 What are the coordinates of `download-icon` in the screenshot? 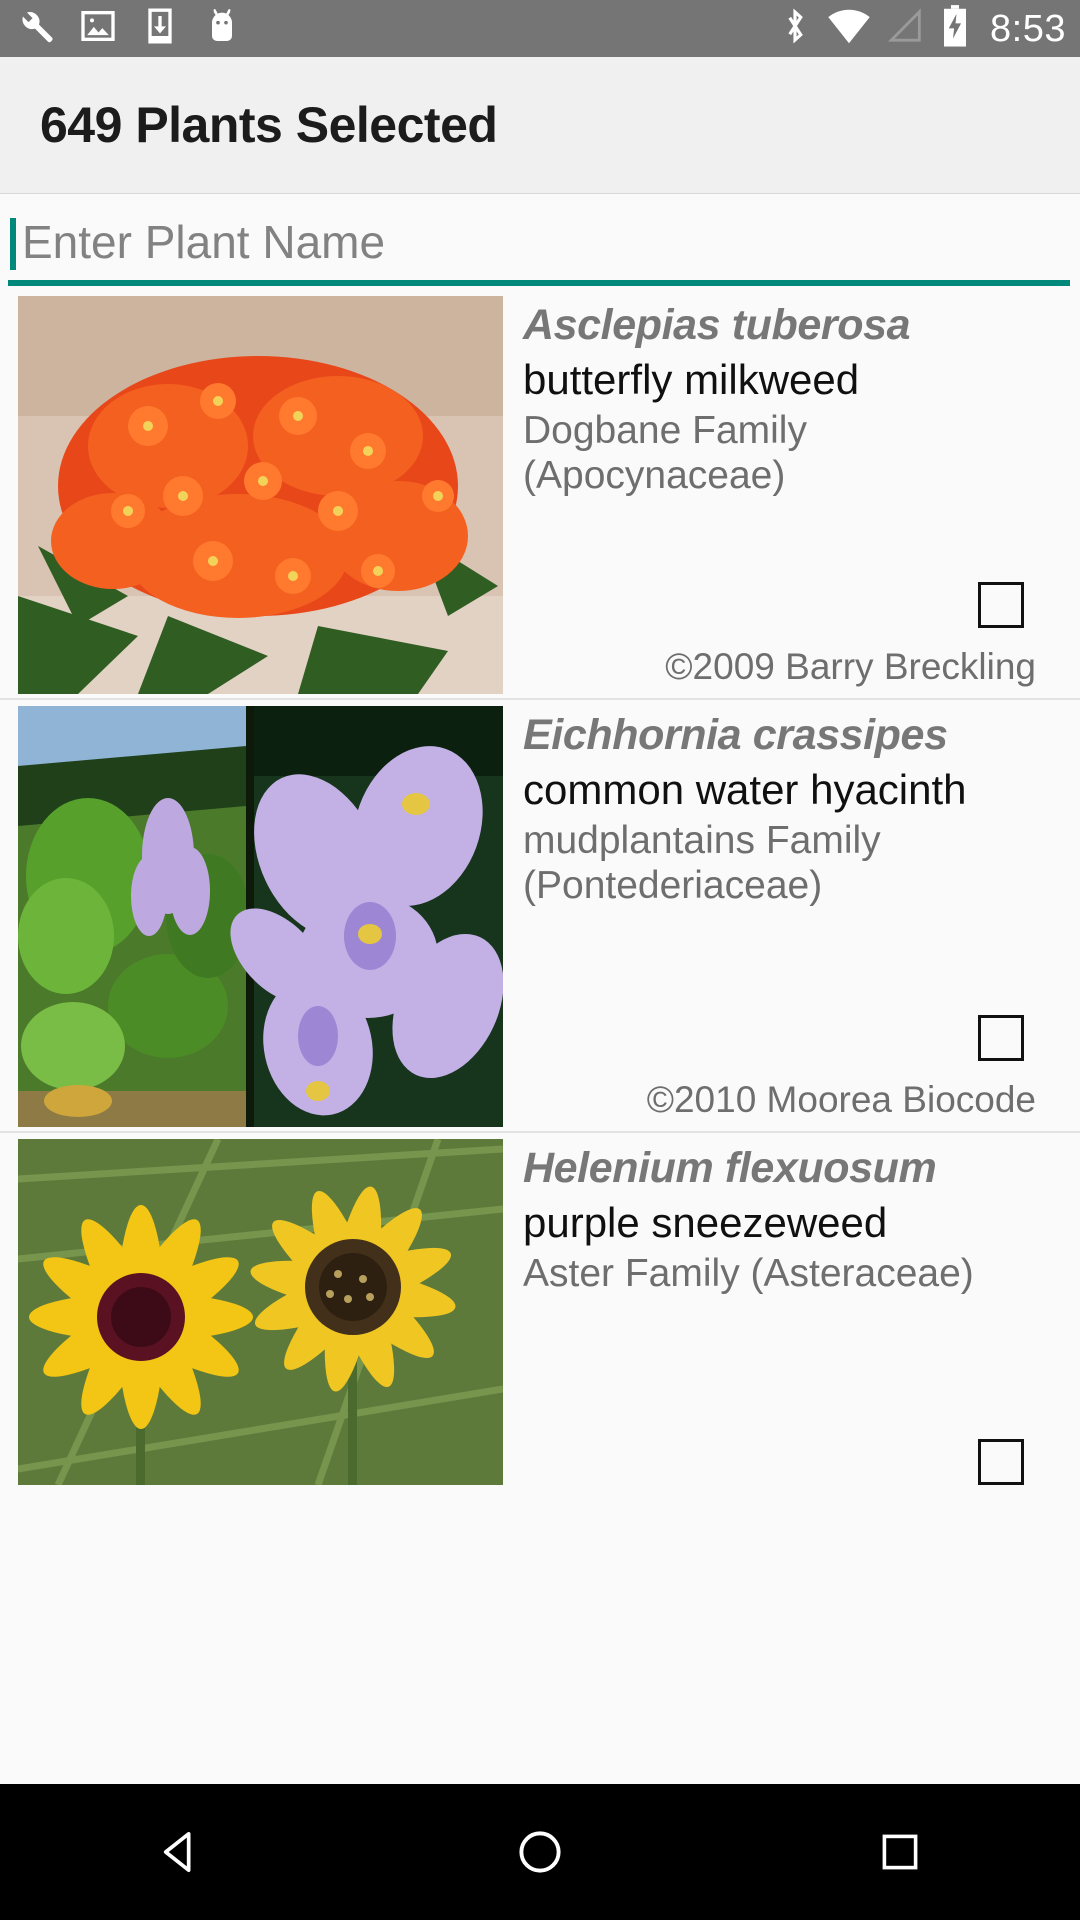 It's located at (160, 28).